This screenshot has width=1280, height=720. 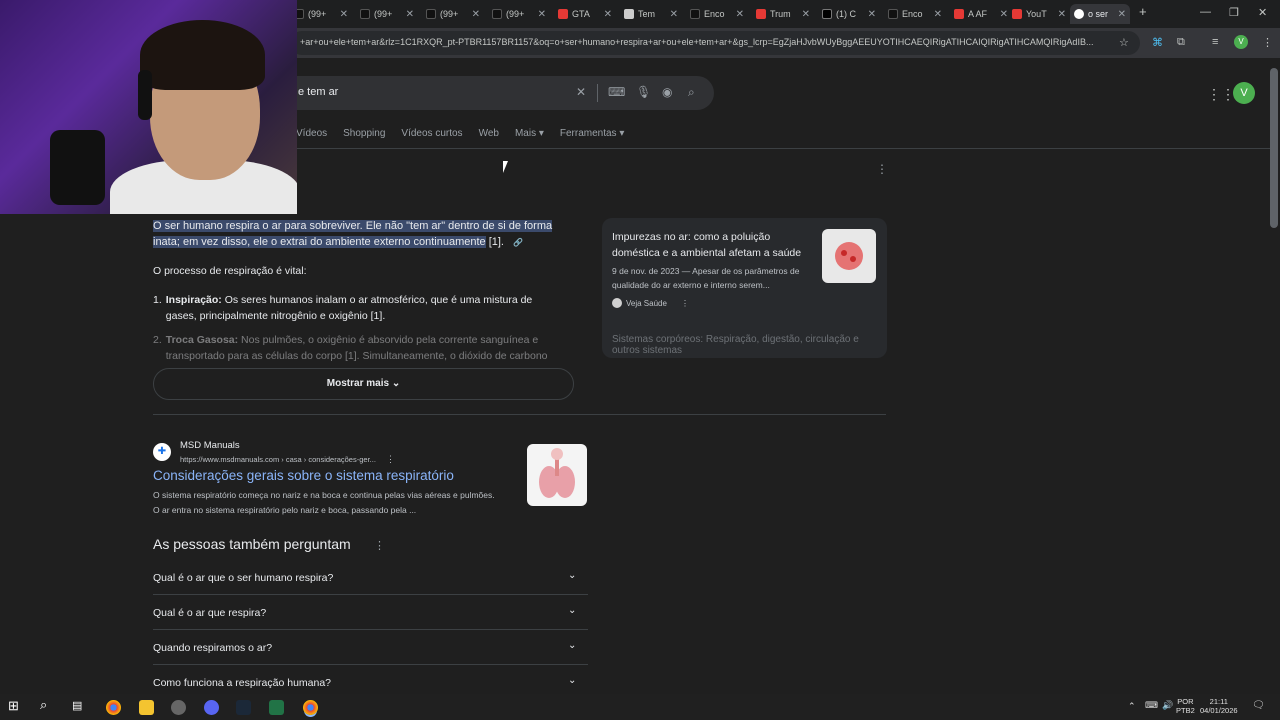 What do you see at coordinates (202, 55) in the screenshot?
I see `streamer-hair` at bounding box center [202, 55].